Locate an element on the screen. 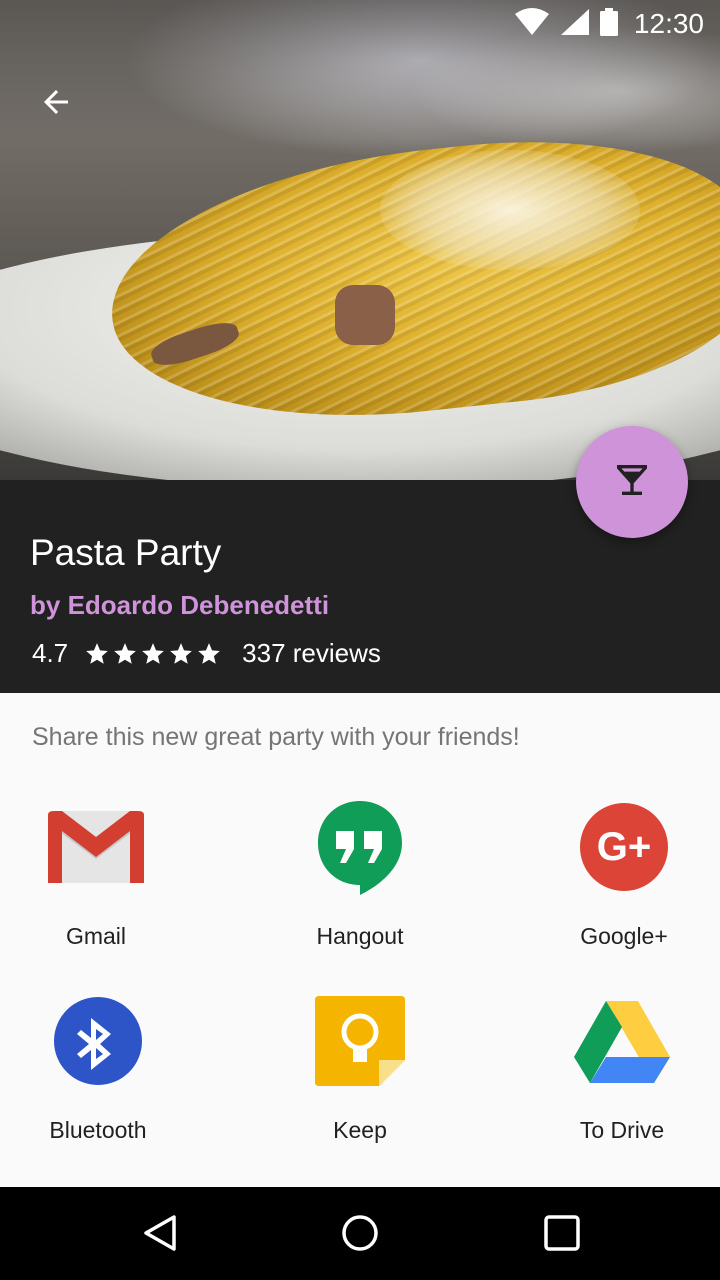 The image size is (720, 1280). recents-square-icon is located at coordinates (562, 1235).